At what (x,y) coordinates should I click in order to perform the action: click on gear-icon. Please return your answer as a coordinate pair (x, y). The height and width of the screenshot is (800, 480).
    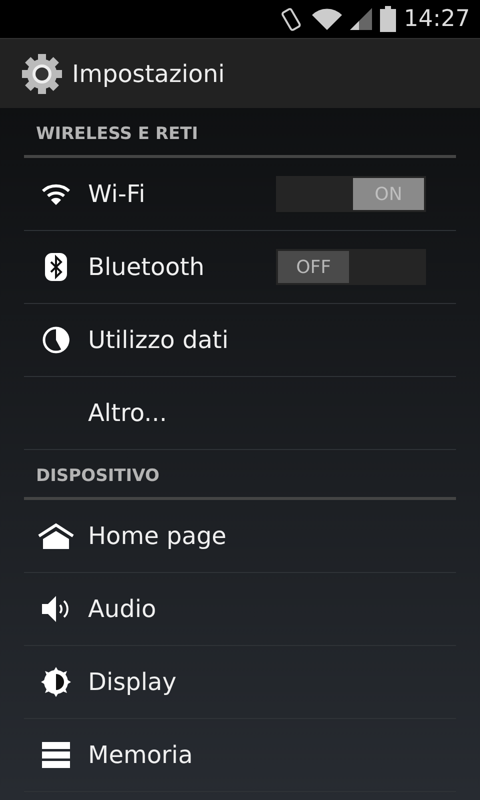
    Looking at the image, I should click on (42, 74).